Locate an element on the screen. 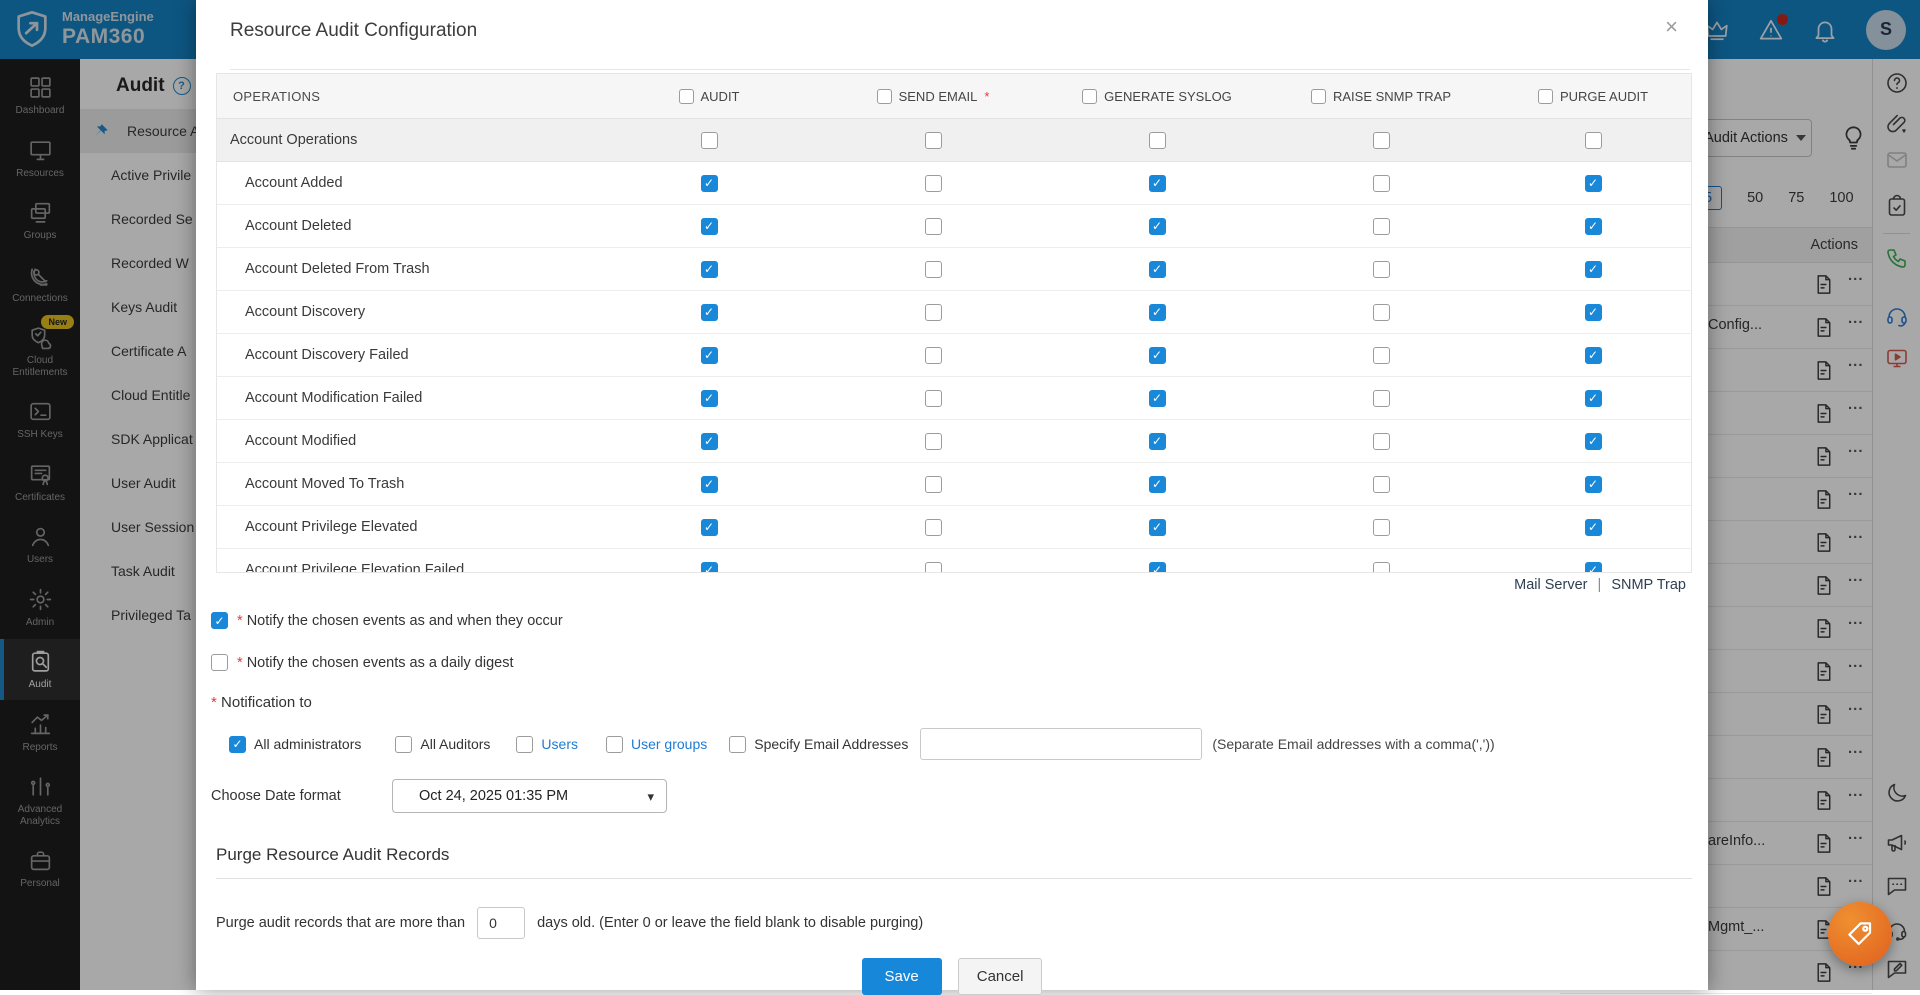 This screenshot has height=995, width=1920. raise-snmp-trap-column-checkbox is located at coordinates (1318, 96).